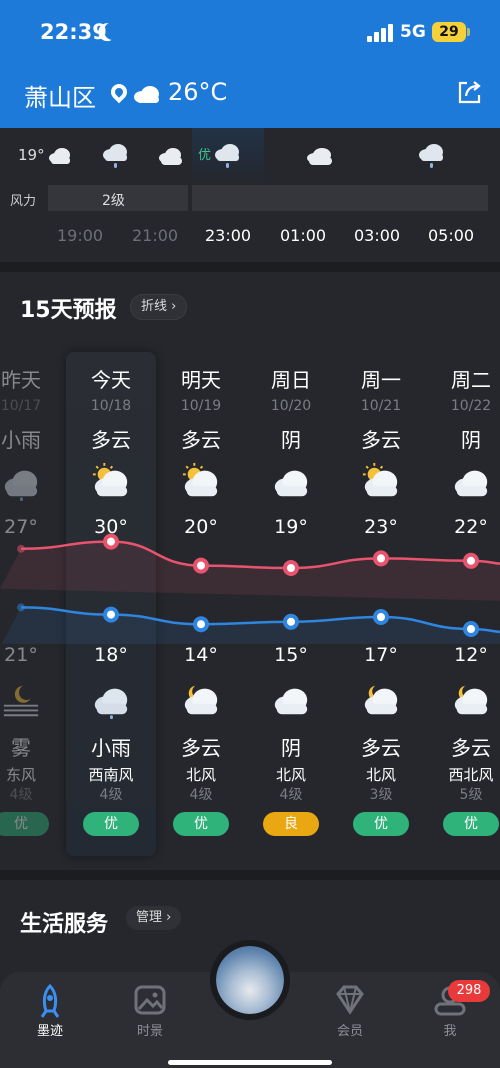 This screenshot has width=500, height=1068. Describe the element at coordinates (21, 380) in the screenshot. I see `day-name: 昨天` at that location.